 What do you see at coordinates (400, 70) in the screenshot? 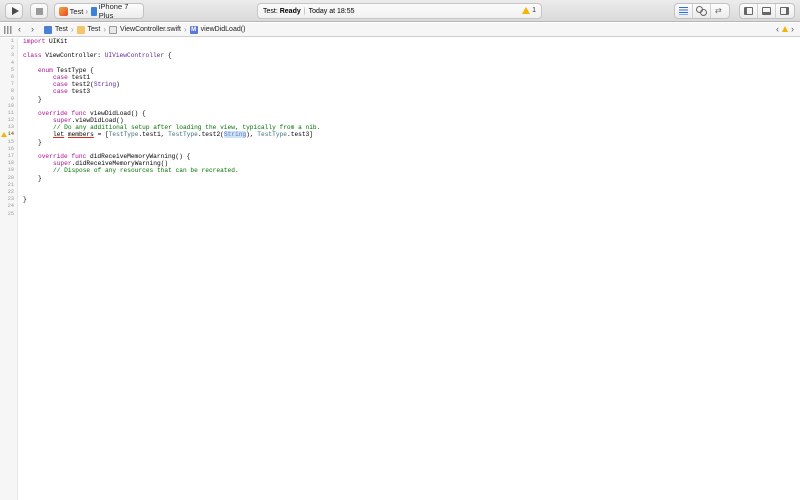
I see `code-line: 5 enum TestType {` at bounding box center [400, 70].